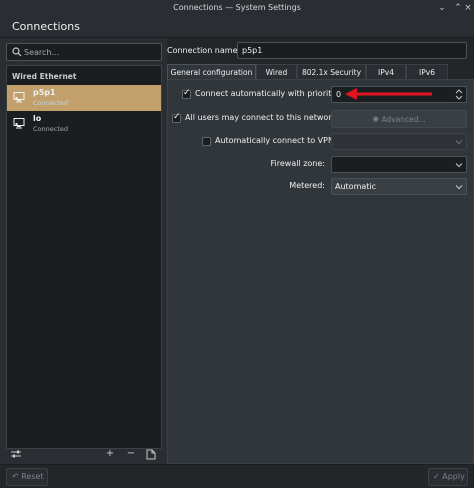 This screenshot has width=474, height=488. Describe the element at coordinates (131, 454) in the screenshot. I see `remove-connection-icon: −` at that location.